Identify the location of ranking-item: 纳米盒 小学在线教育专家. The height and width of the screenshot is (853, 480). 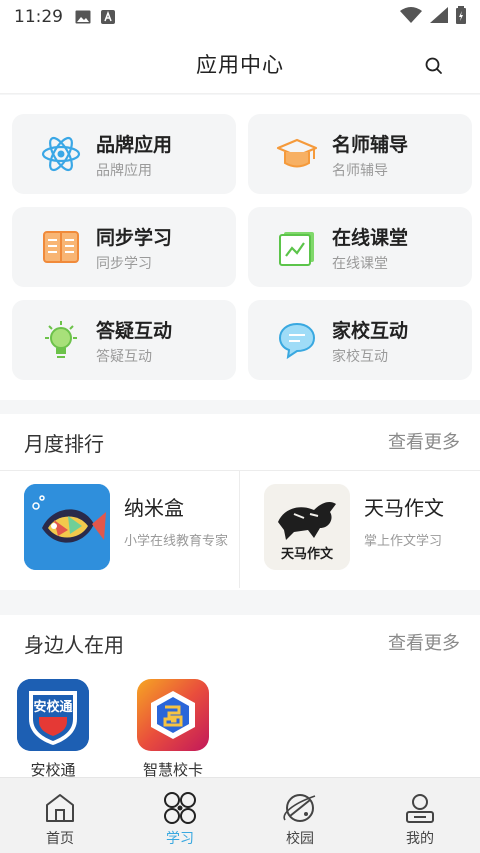
(120, 529).